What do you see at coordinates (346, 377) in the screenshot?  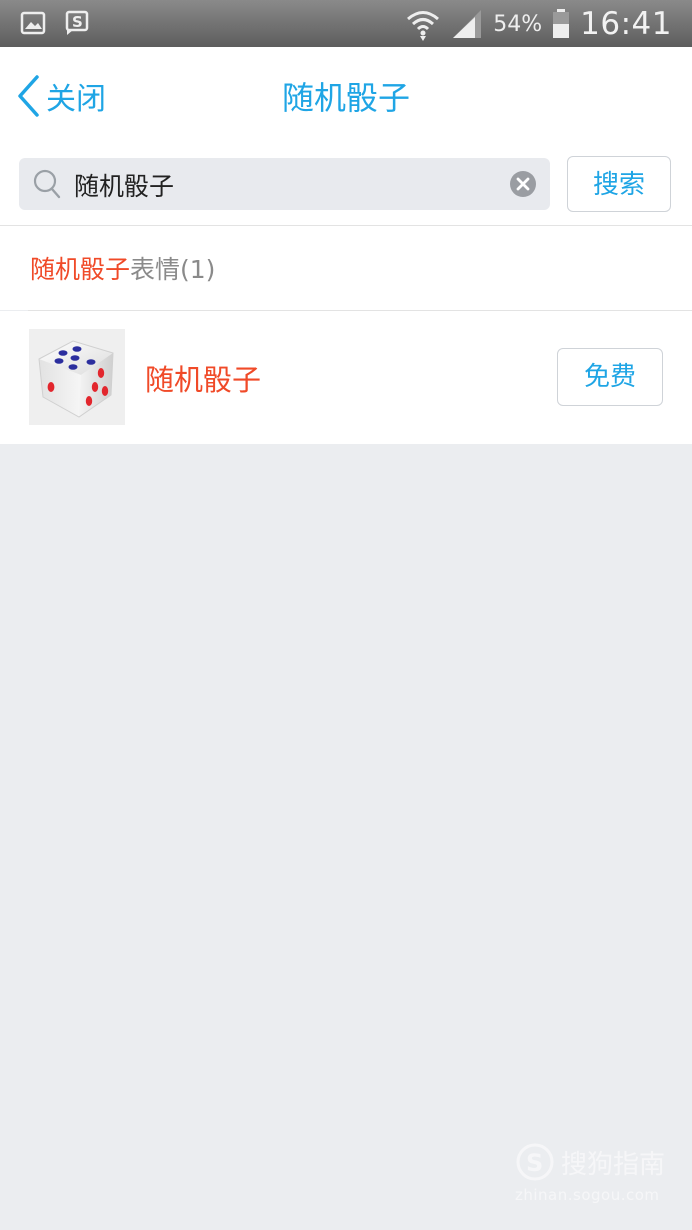 I see `list-item: 随机骰子 免费` at bounding box center [346, 377].